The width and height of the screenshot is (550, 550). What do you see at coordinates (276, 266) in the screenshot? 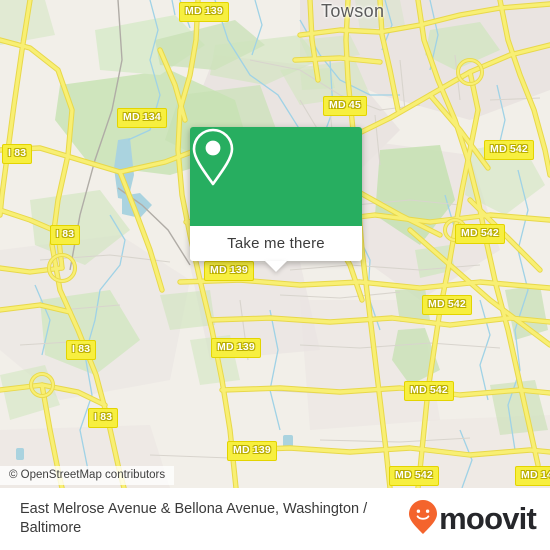
I see `callout-tail` at bounding box center [276, 266].